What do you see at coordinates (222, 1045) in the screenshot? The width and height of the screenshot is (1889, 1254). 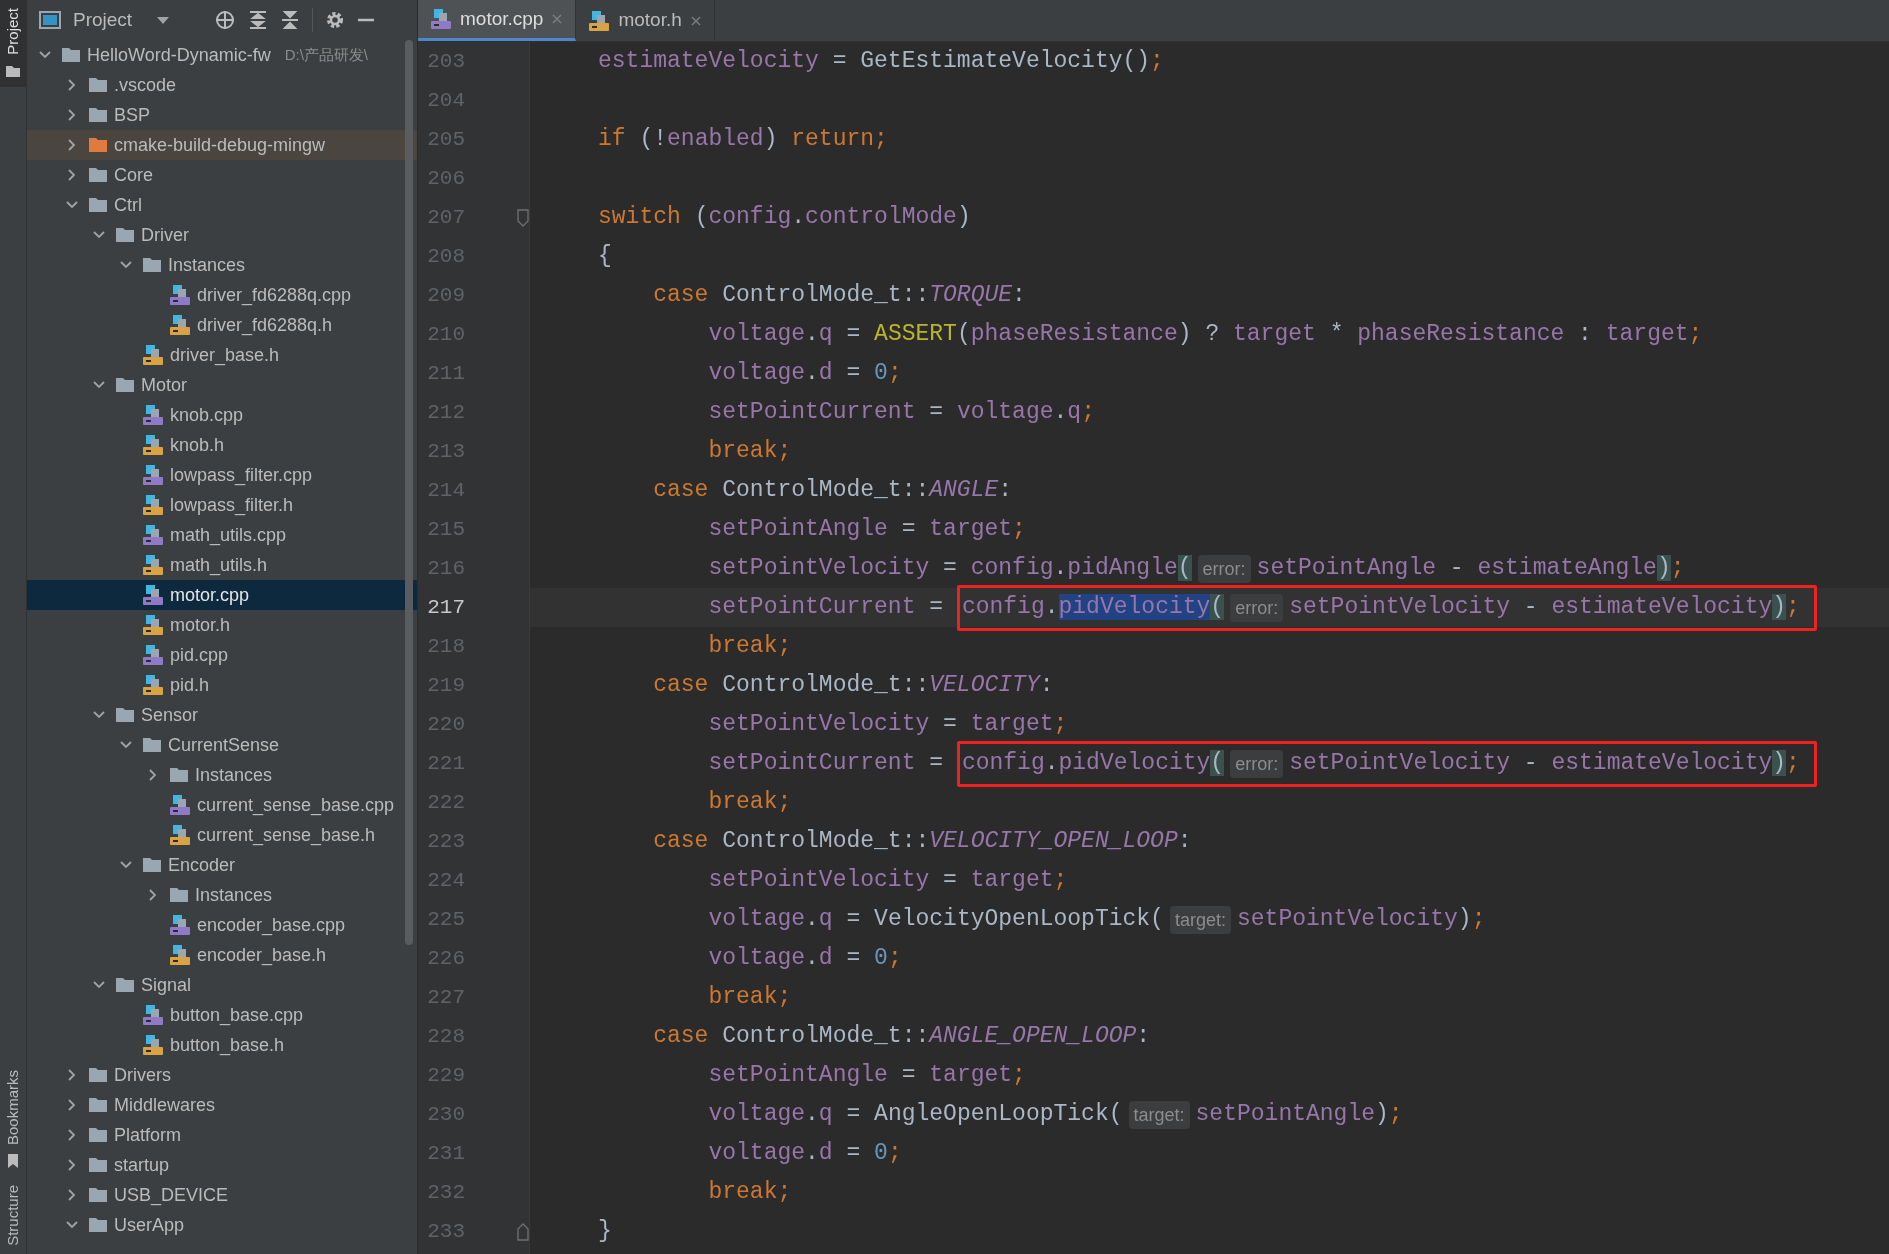 I see `tree-item: button_base.h` at bounding box center [222, 1045].